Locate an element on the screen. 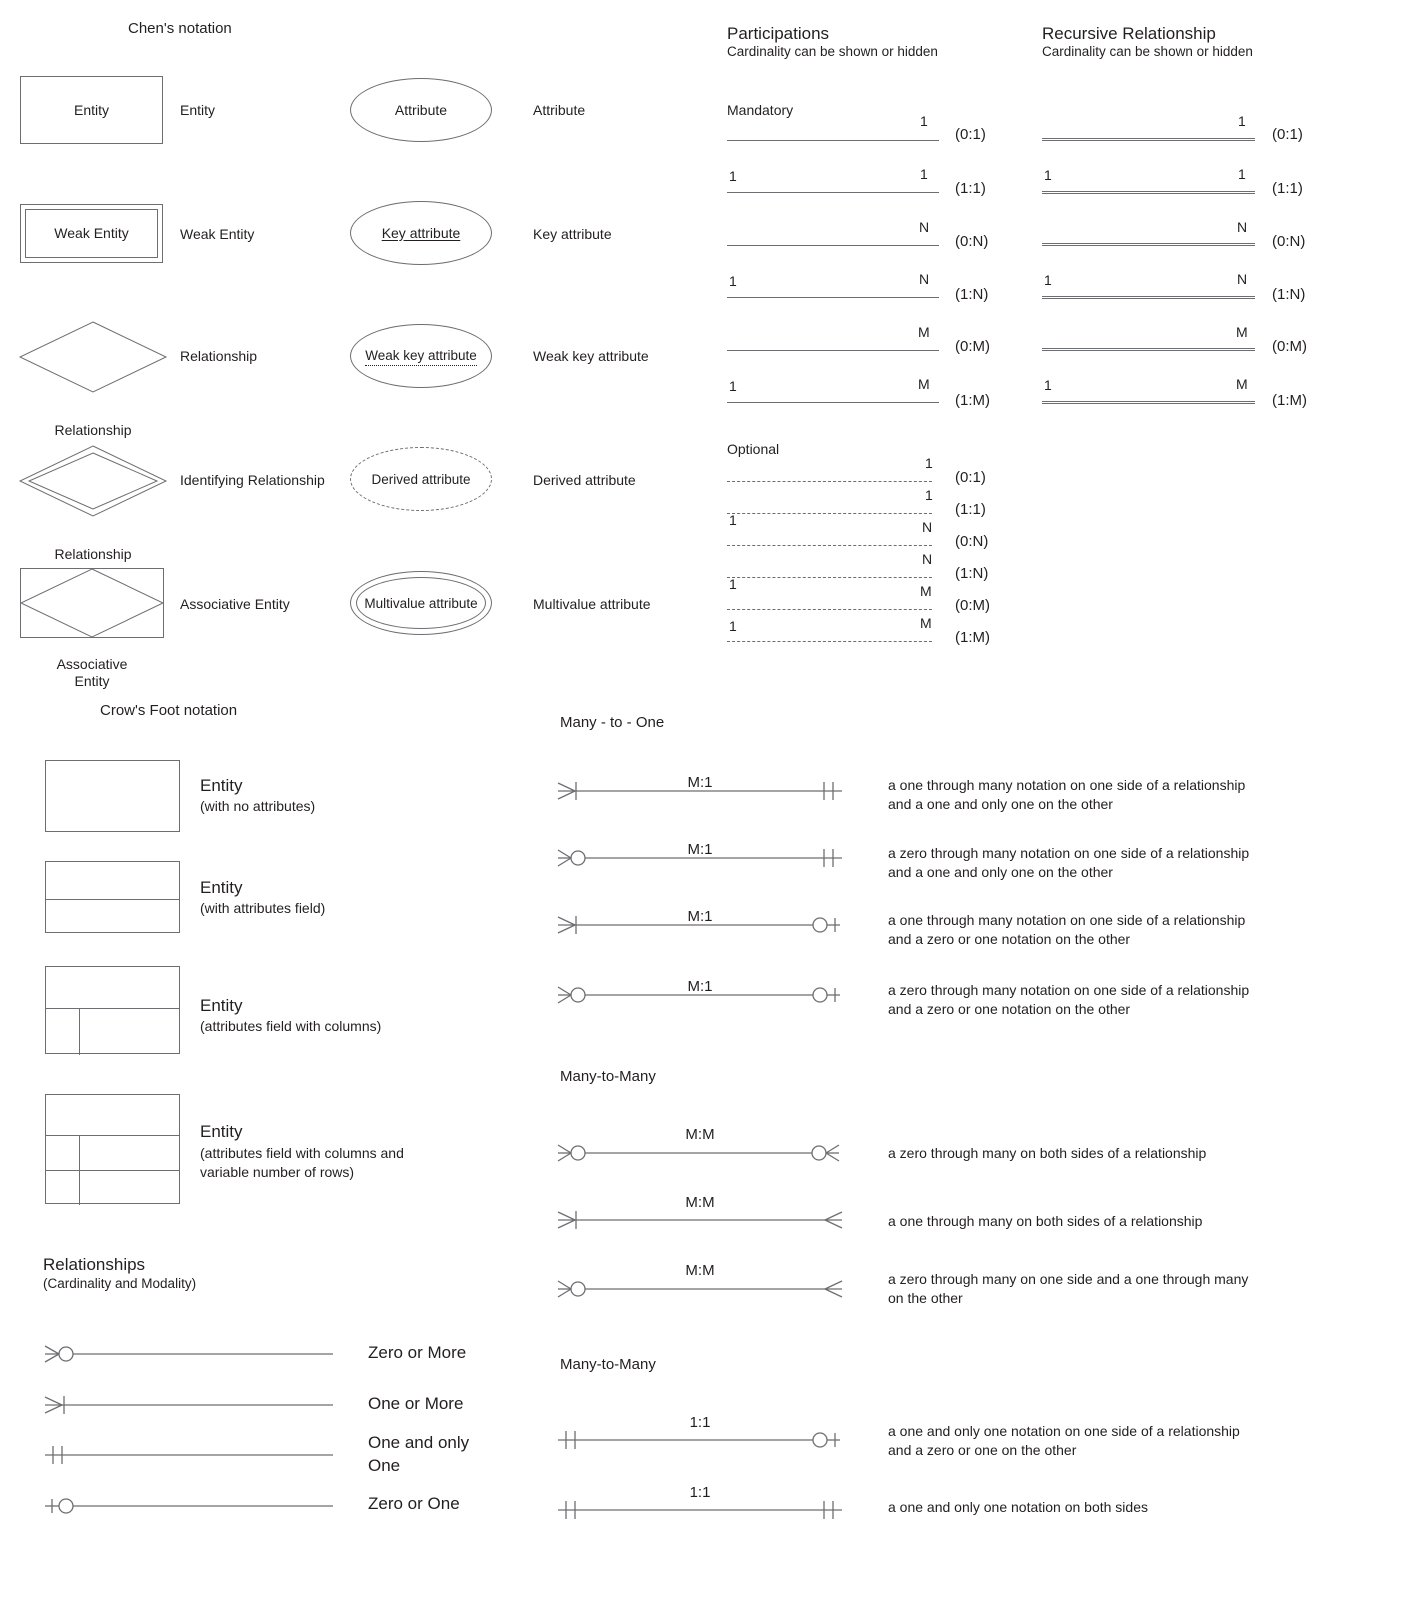  participations-mandatory-label: Mandatory is located at coordinates (760, 110).